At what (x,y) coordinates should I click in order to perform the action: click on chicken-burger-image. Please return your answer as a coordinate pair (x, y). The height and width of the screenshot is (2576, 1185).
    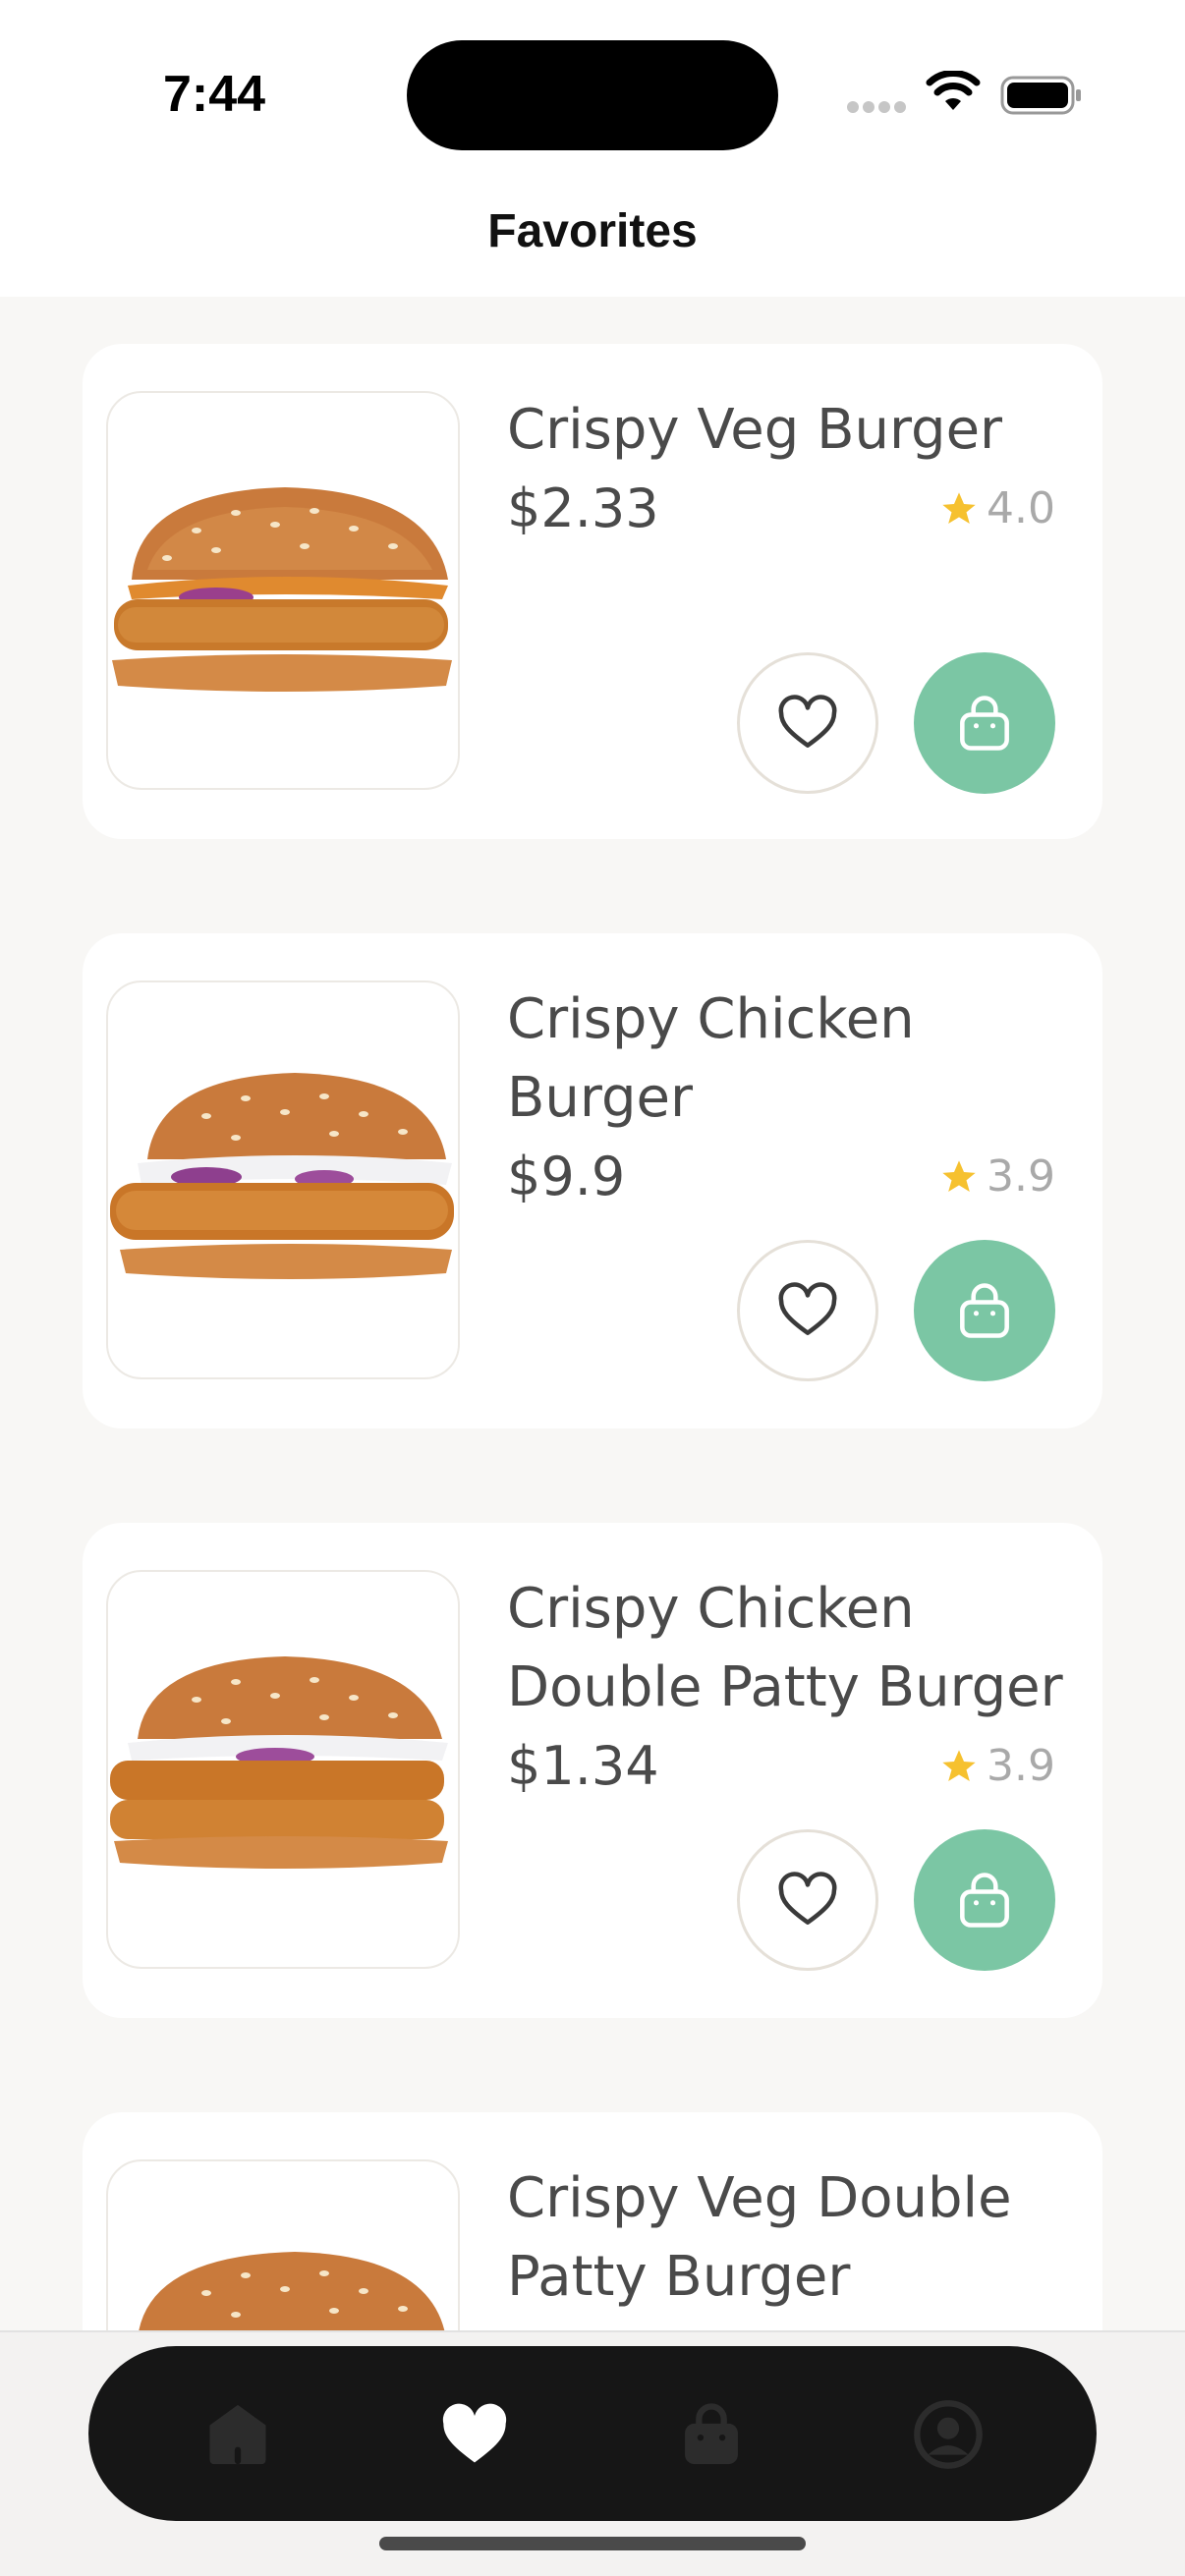
    Looking at the image, I should click on (283, 1179).